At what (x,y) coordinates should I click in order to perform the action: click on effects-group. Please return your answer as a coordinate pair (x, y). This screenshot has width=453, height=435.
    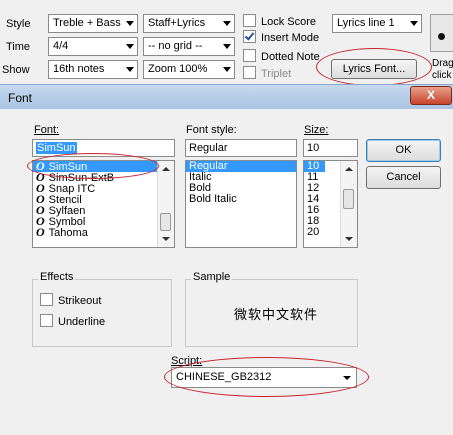
    Looking at the image, I should click on (102, 313).